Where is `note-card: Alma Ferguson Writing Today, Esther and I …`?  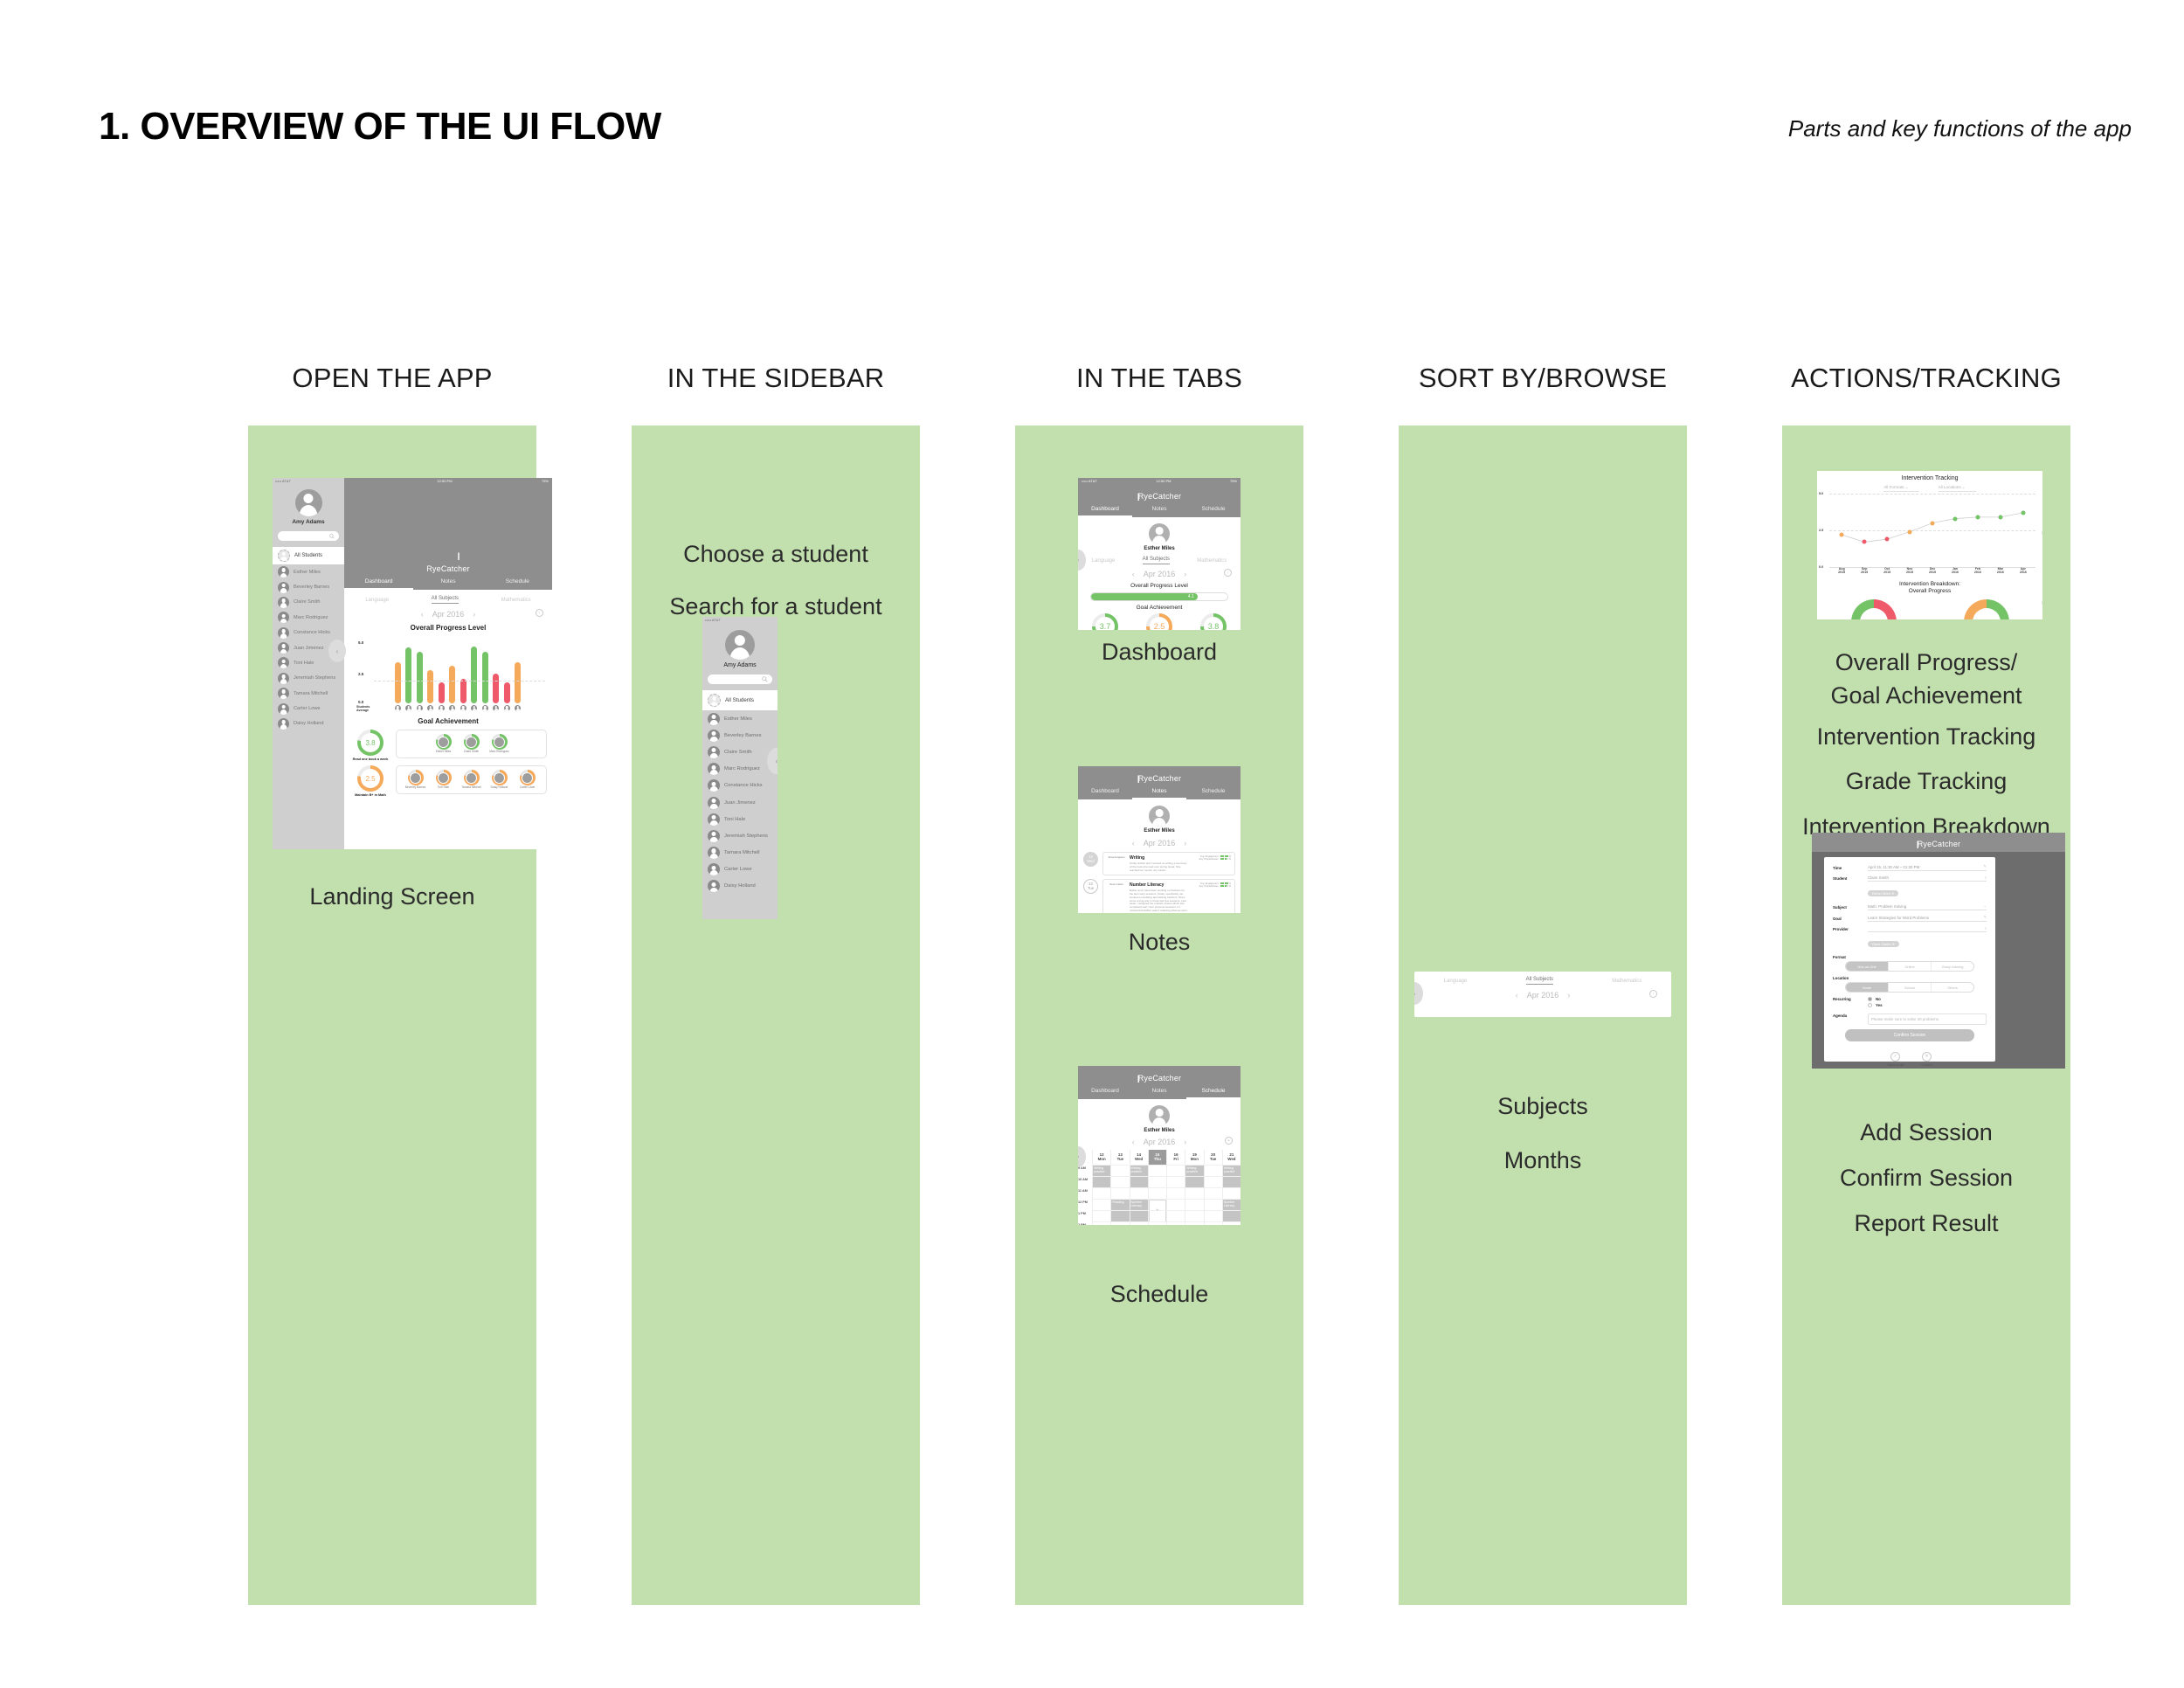 note-card: Alma Ferguson Writing Today, Esther and I … is located at coordinates (1168, 864).